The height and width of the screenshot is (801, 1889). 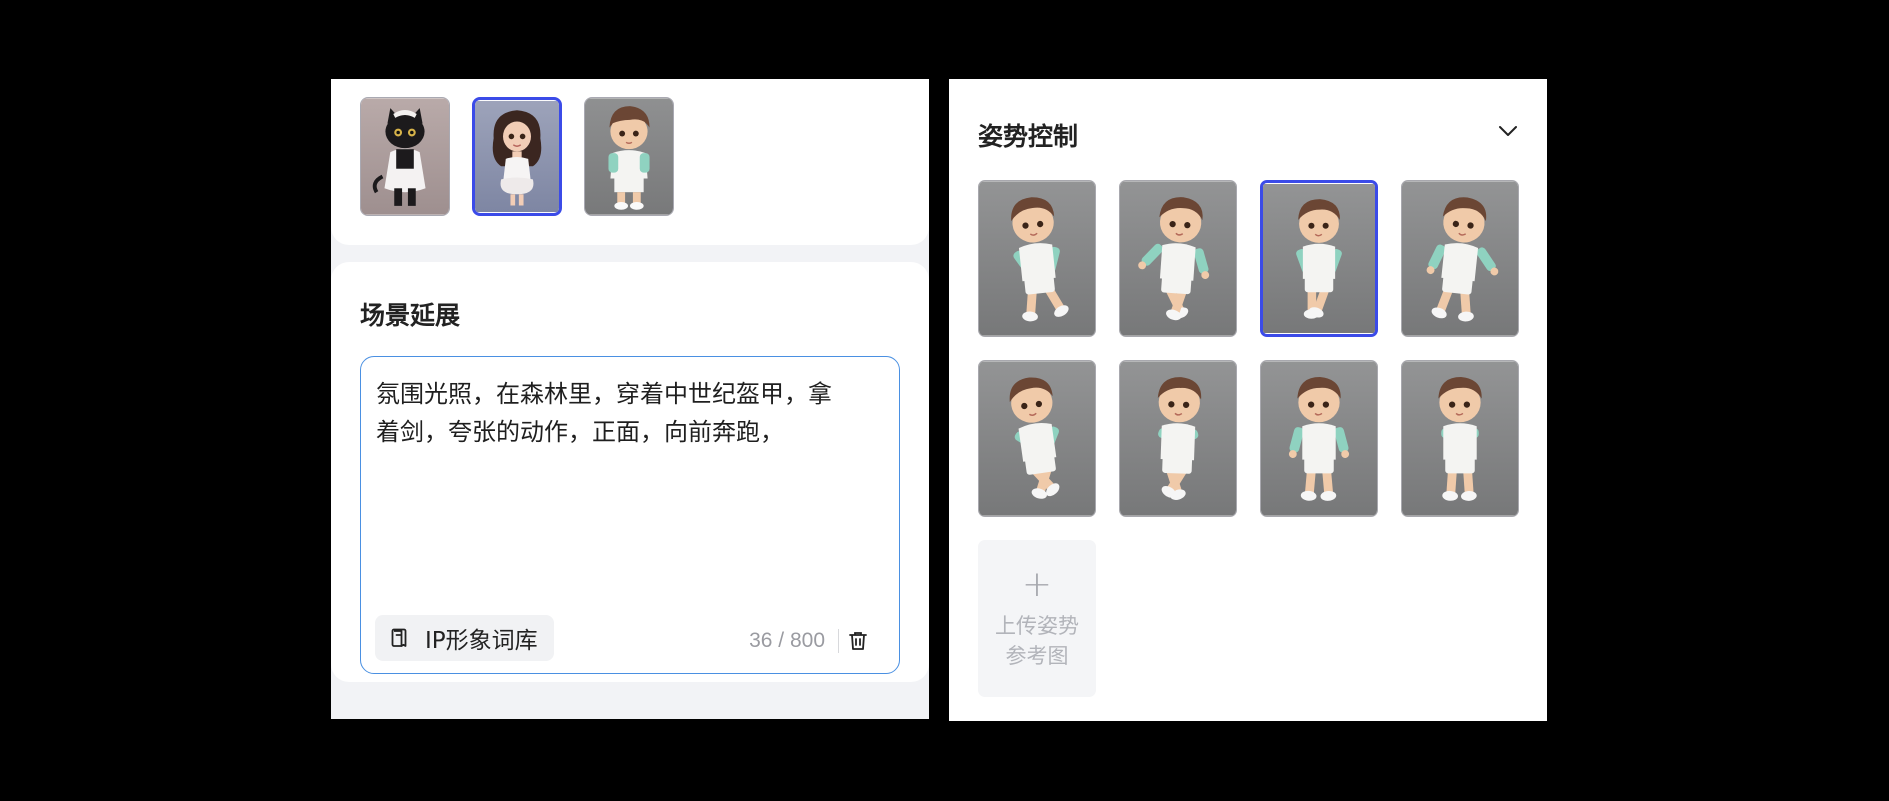 I want to click on curly-girl-image, so click(x=517, y=156).